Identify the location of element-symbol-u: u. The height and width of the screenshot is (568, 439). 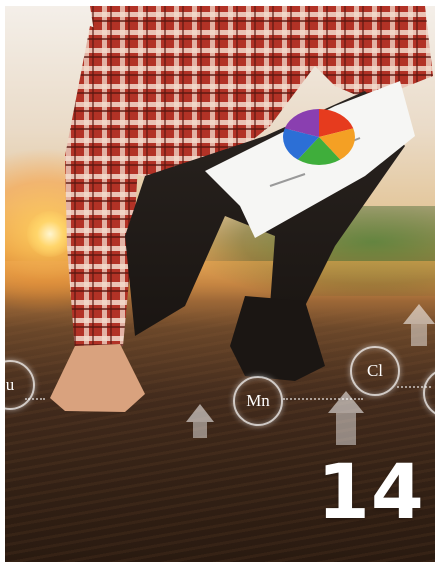
(10, 384).